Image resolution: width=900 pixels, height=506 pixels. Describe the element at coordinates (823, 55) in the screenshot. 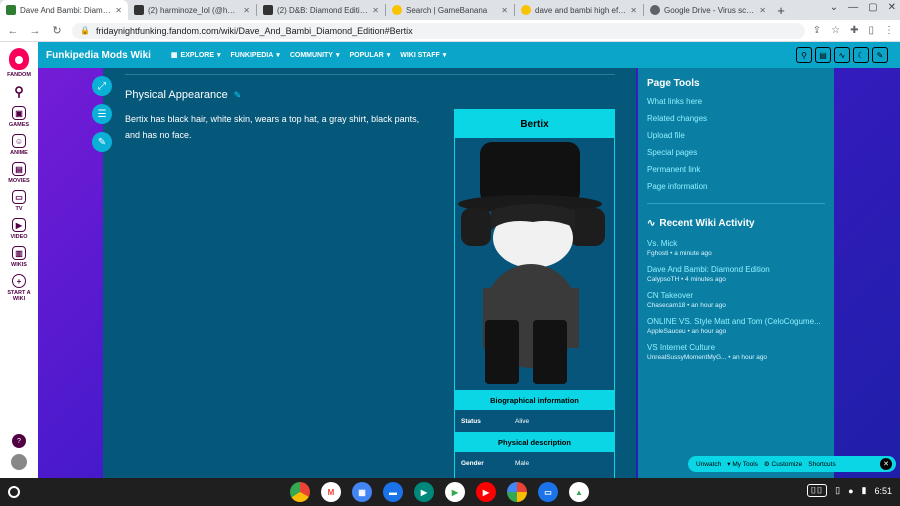

I see `discussions-icon: ▤` at that location.